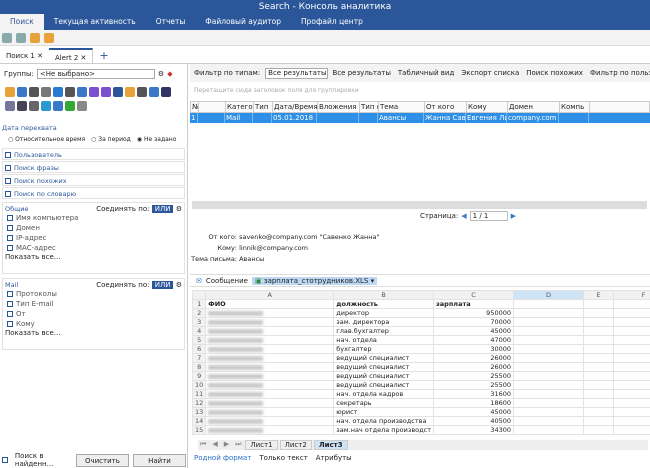 The image size is (650, 468). Describe the element at coordinates (71, 55) in the screenshot. I see `document-tab: Alert 2 ✕` at that location.